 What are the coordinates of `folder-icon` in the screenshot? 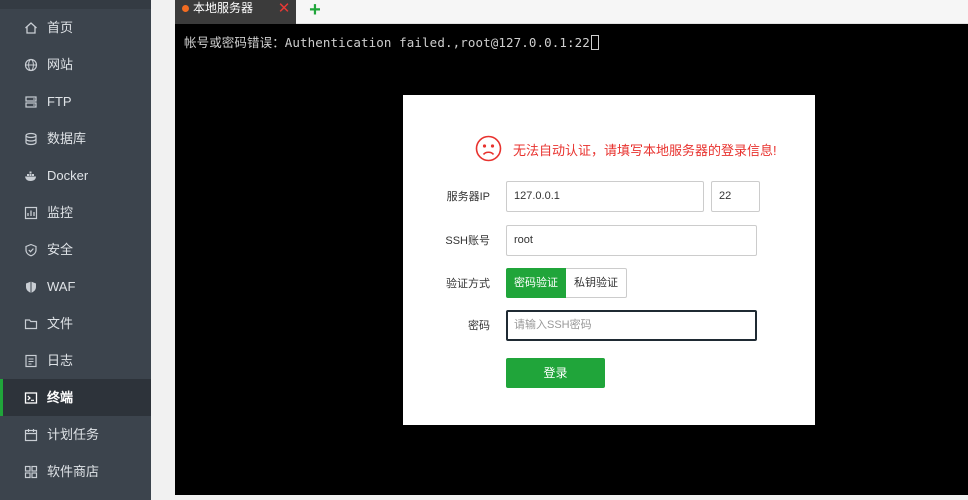 It's located at (31, 324).